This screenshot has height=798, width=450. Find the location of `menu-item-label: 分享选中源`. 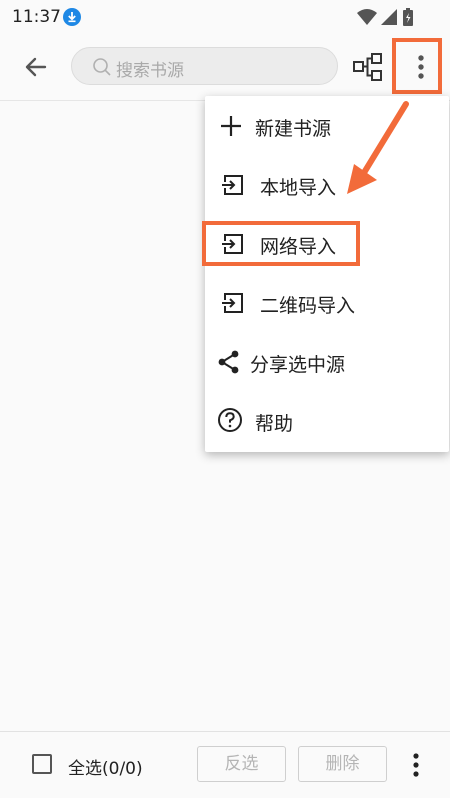

menu-item-label: 分享选中源 is located at coordinates (298, 365).